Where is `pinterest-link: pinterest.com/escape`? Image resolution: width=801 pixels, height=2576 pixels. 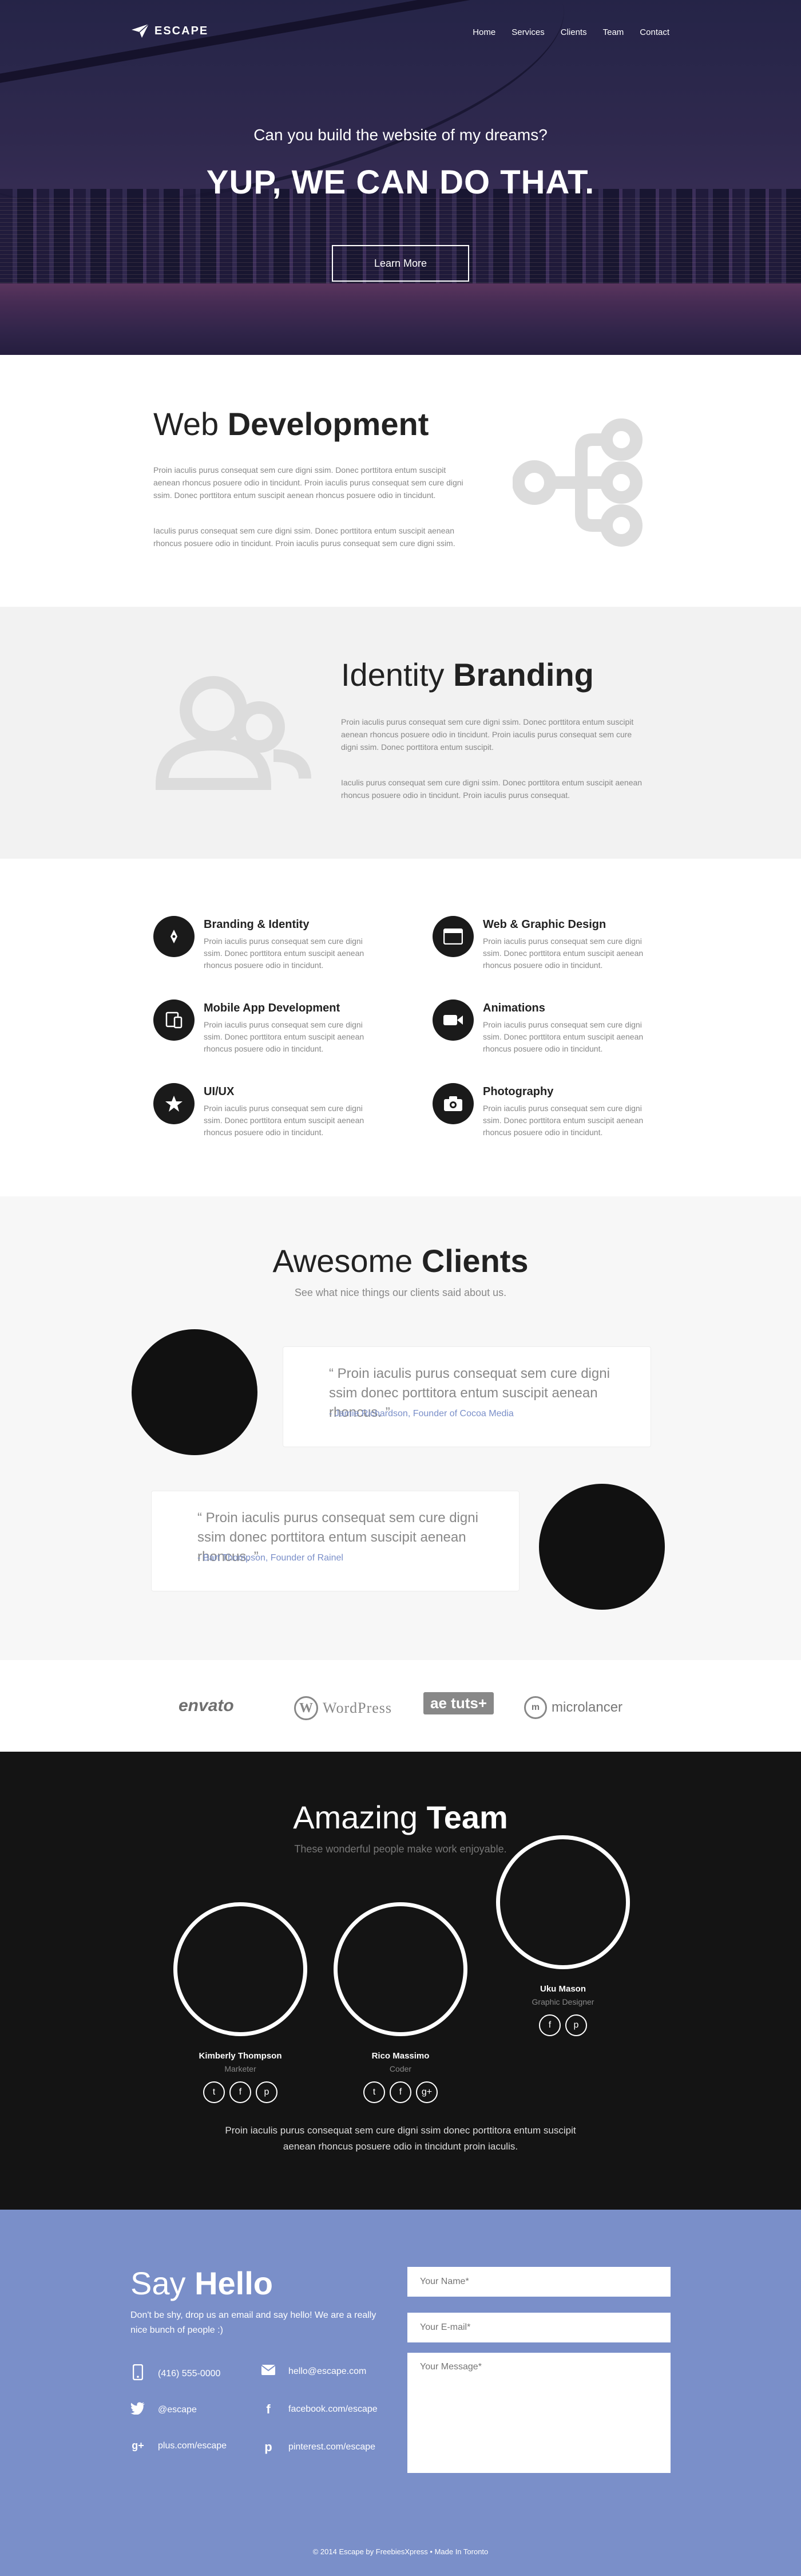 pinterest-link: pinterest.com/escape is located at coordinates (332, 2447).